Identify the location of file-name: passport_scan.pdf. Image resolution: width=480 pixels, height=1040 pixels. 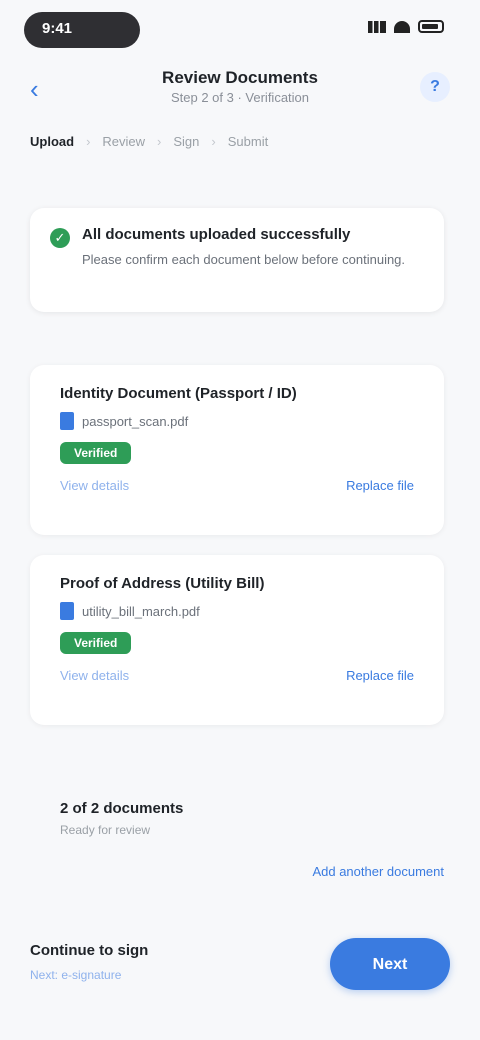
(135, 421).